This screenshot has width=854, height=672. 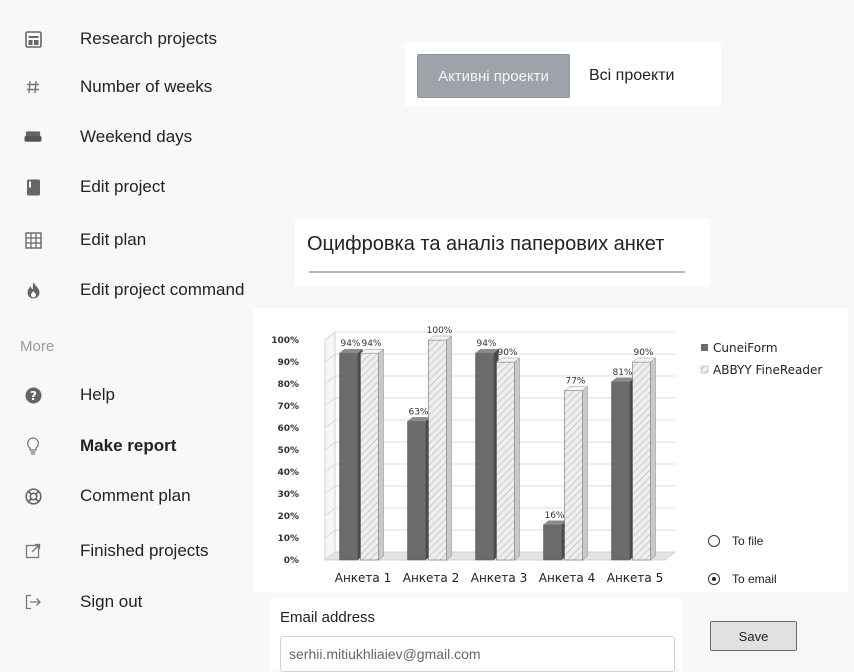 I want to click on project-title-panel: Оцифровка та аналіз паперових анкет, so click(x=503, y=253).